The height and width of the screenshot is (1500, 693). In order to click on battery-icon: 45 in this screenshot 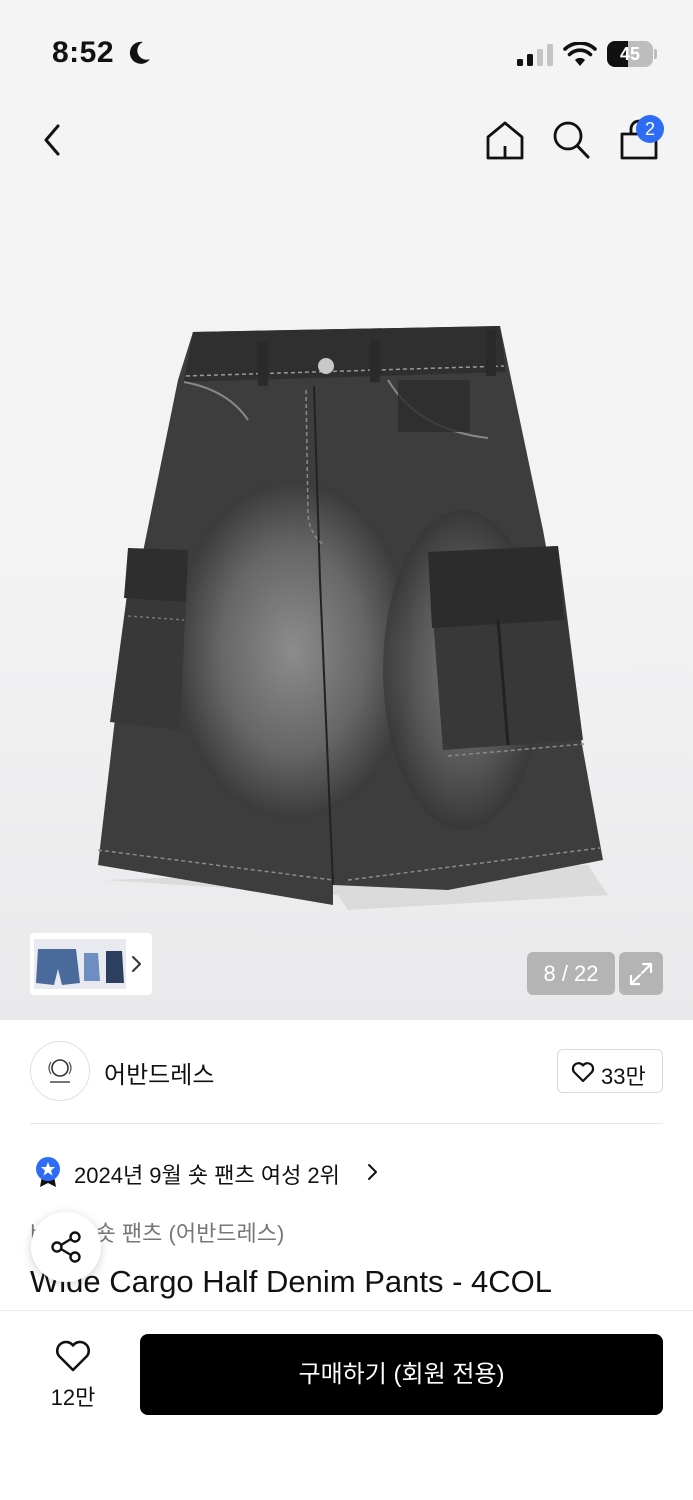, I will do `click(632, 54)`.